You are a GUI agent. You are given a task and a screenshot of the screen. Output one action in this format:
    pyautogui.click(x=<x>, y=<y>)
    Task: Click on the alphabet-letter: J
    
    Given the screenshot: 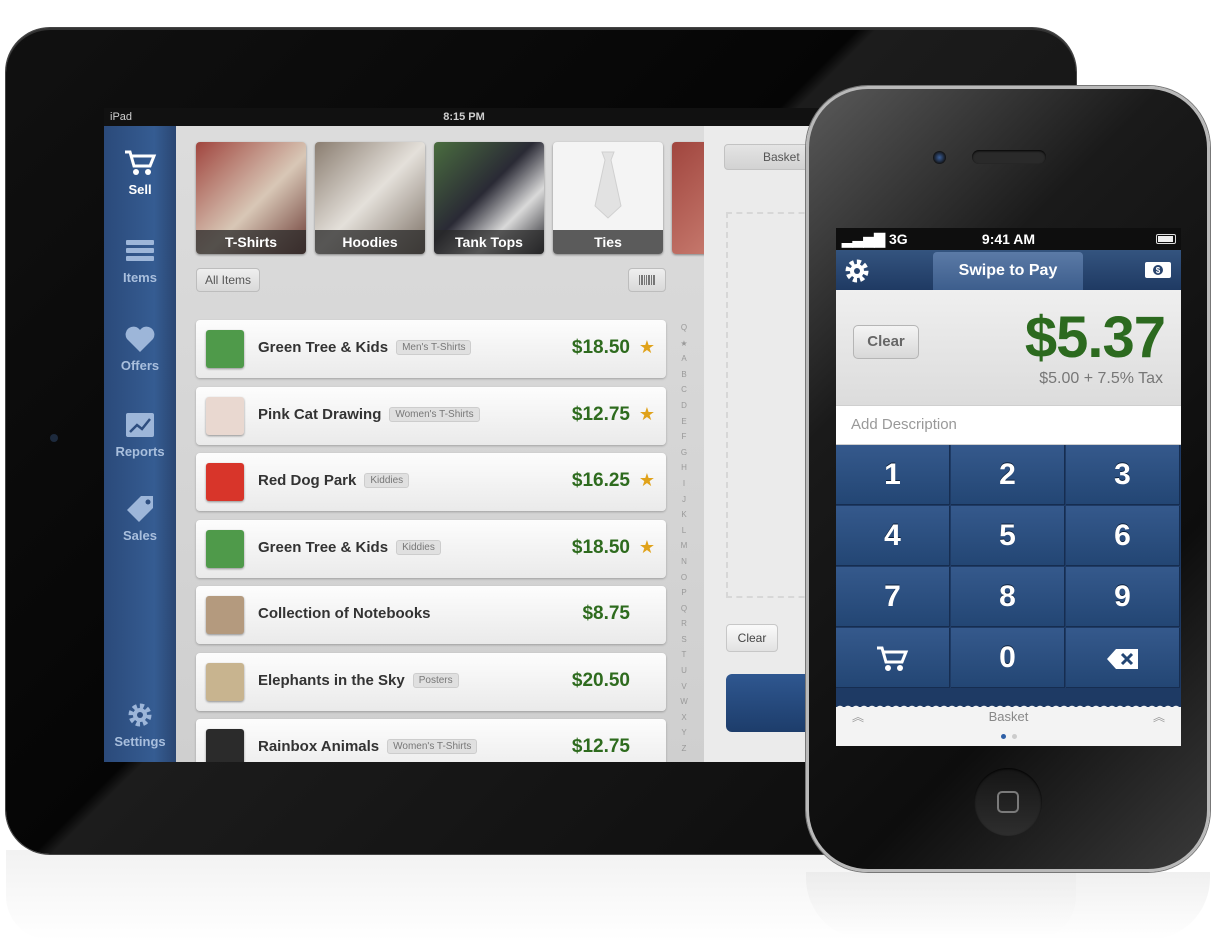 What is the action you would take?
    pyautogui.click(x=684, y=500)
    